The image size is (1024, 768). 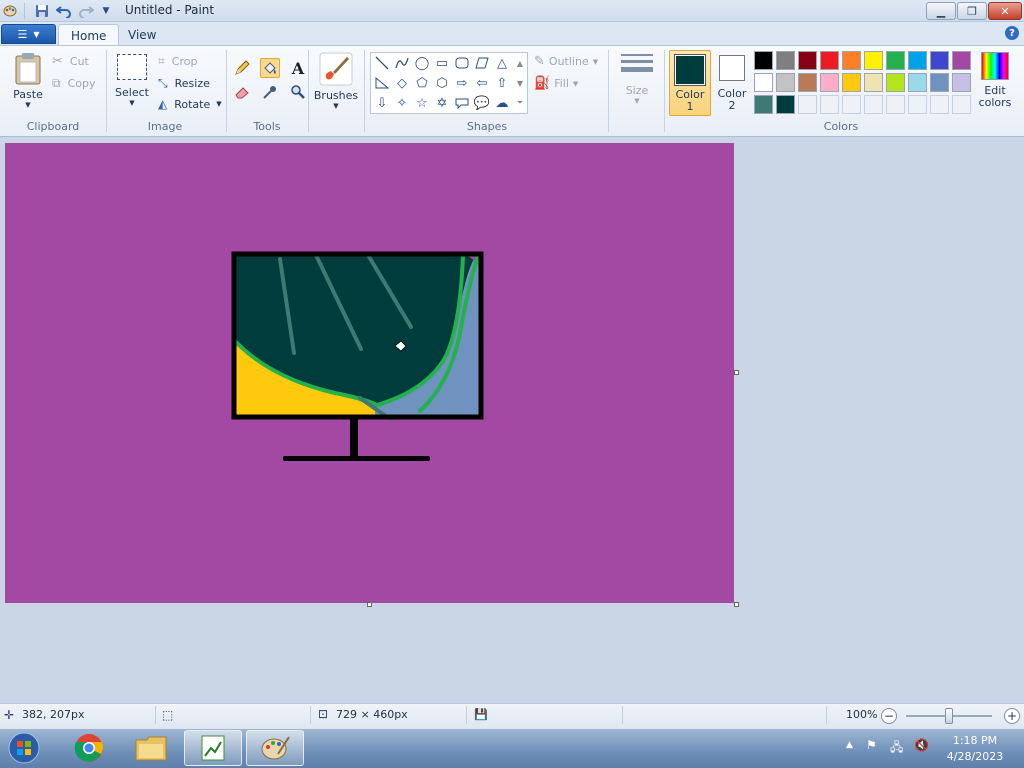 What do you see at coordinates (213, 748) in the screenshot?
I see `taskbar-chart-app` at bounding box center [213, 748].